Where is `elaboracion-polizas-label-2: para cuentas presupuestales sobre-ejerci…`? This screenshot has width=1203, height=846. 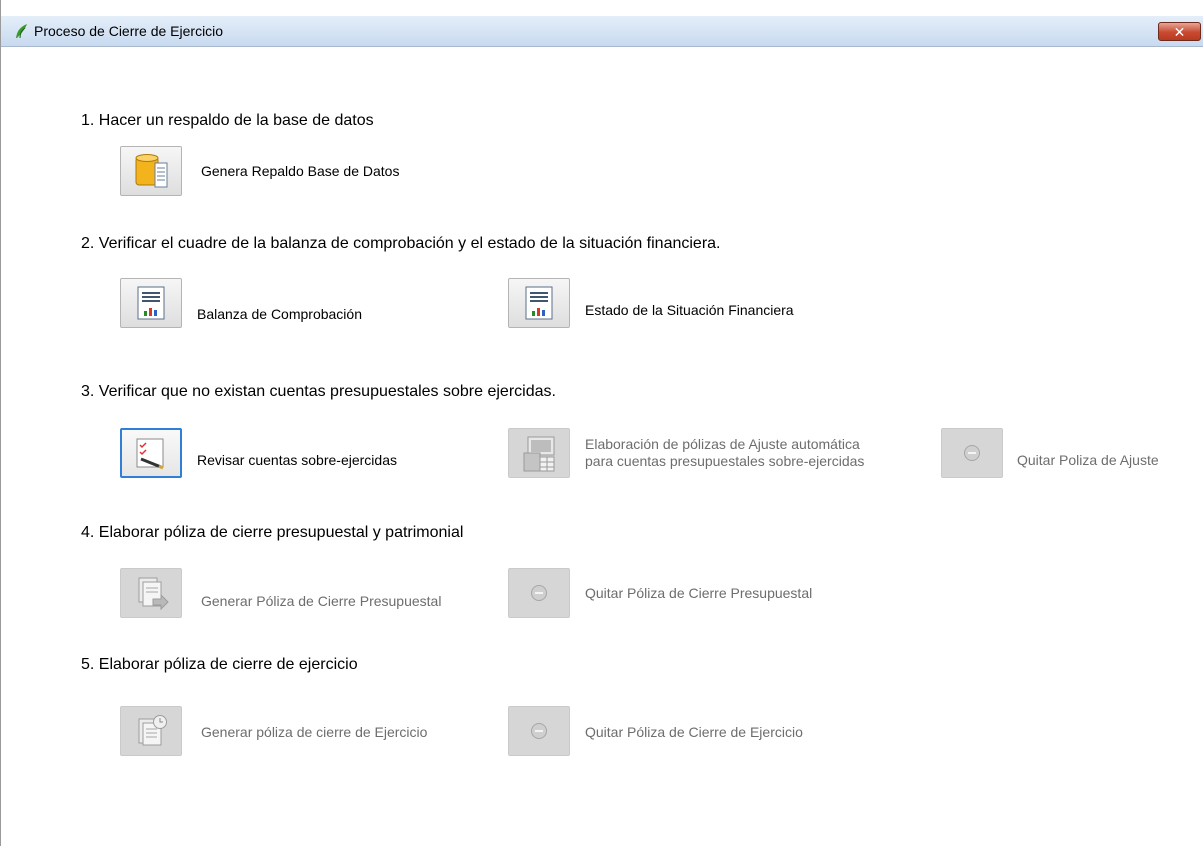
elaboracion-polizas-label-2: para cuentas presupuestales sobre-ejerci… is located at coordinates (725, 461).